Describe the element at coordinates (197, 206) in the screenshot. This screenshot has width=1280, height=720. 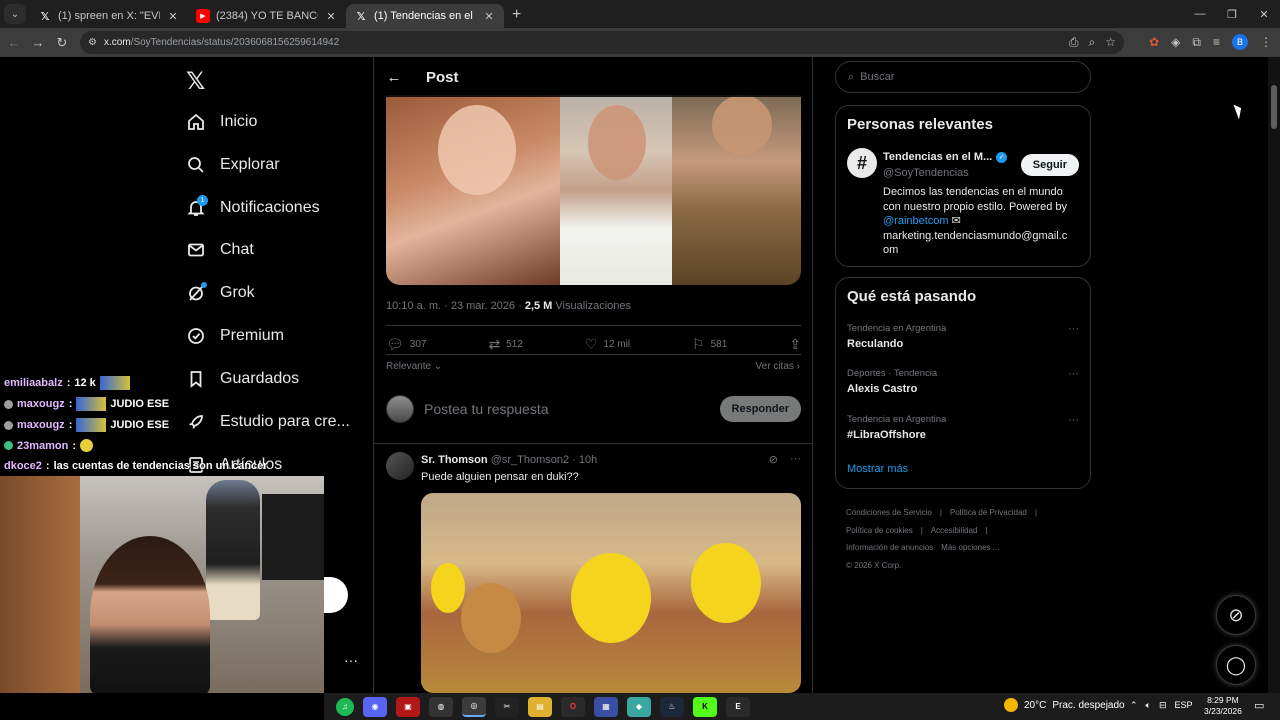
I see `bell-icon: 1` at that location.